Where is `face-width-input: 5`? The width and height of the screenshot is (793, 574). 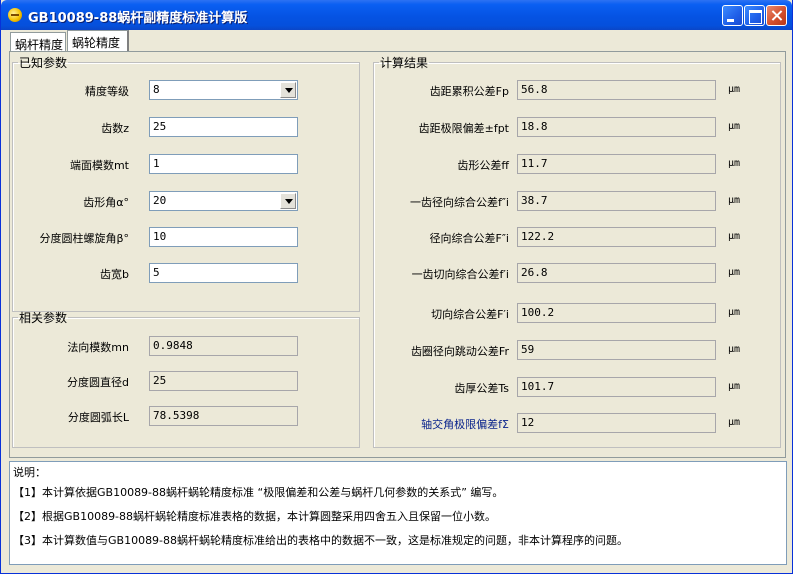 face-width-input: 5 is located at coordinates (223, 273).